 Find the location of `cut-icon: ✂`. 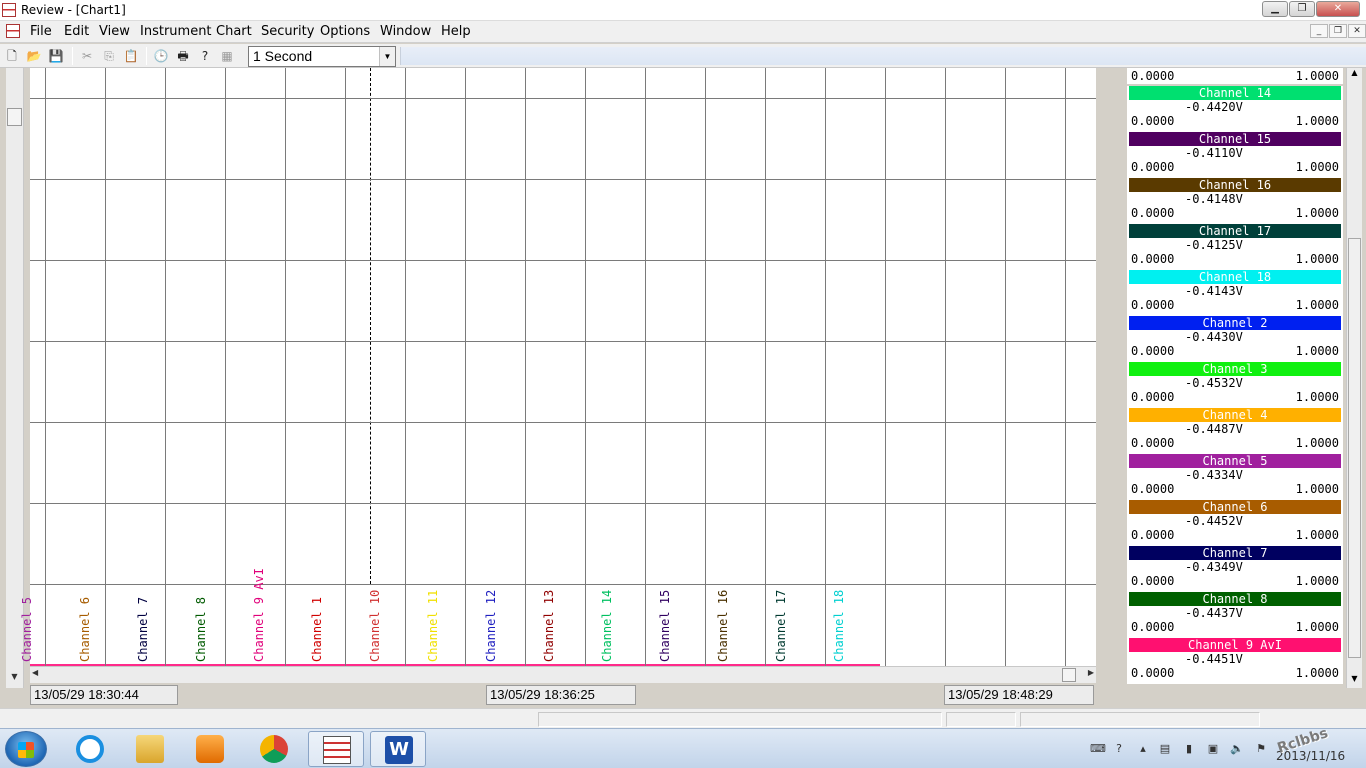

cut-icon: ✂ is located at coordinates (87, 56).